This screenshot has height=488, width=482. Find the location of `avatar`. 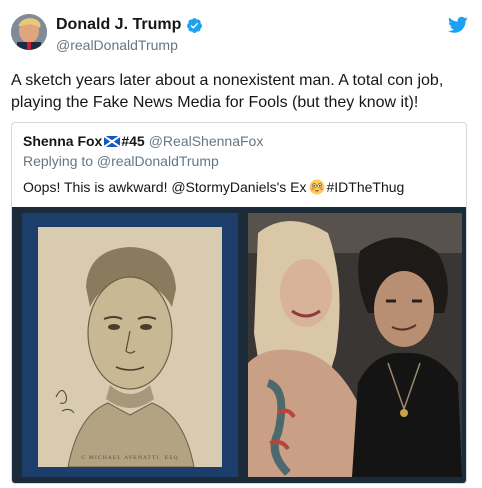

avatar is located at coordinates (29, 32).